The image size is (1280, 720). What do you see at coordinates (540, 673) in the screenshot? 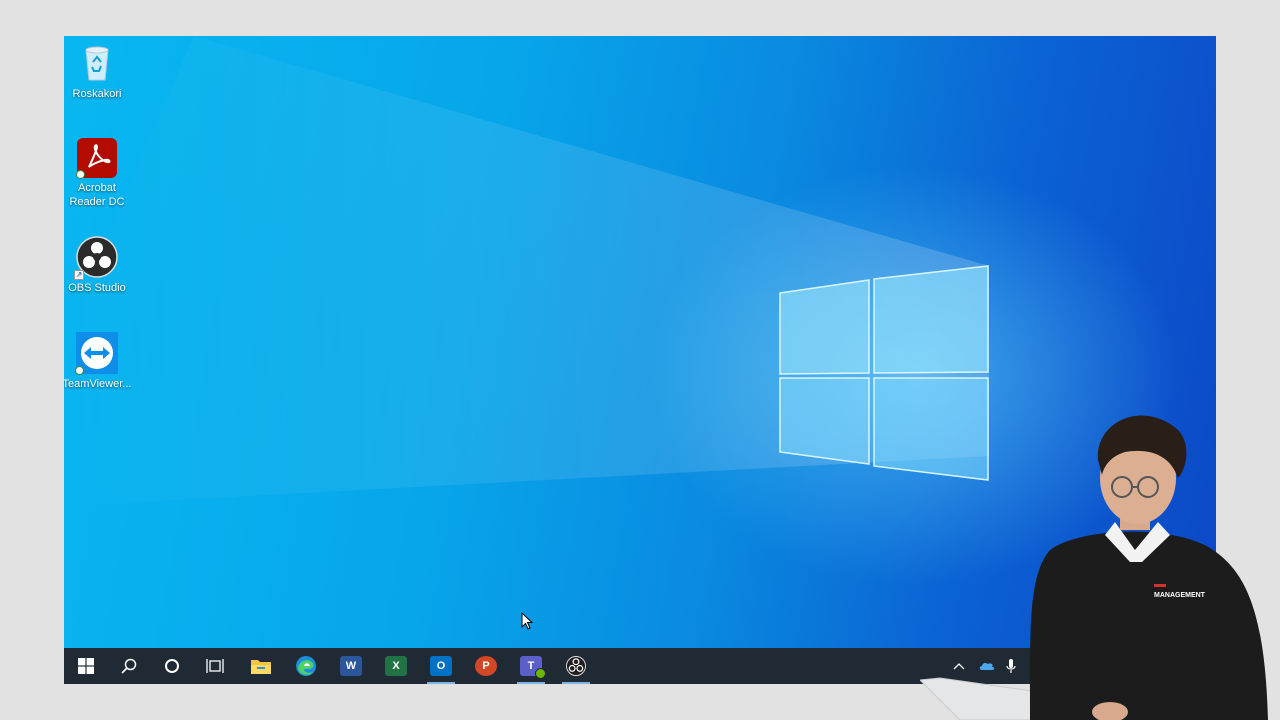
I see `status-available-icon` at bounding box center [540, 673].